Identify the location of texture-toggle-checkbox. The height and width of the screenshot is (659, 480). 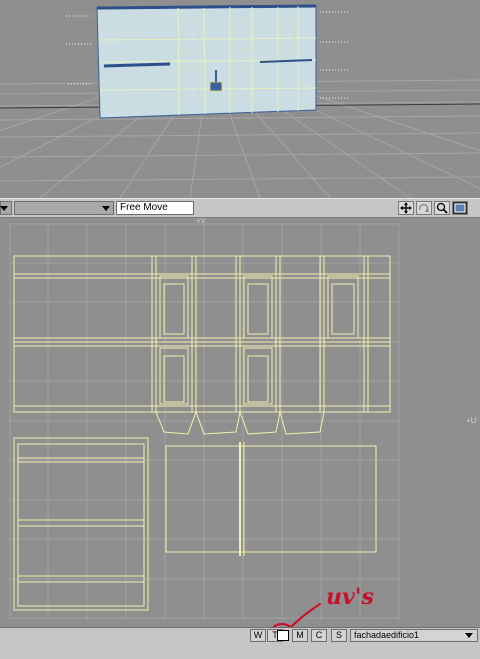
(283, 635).